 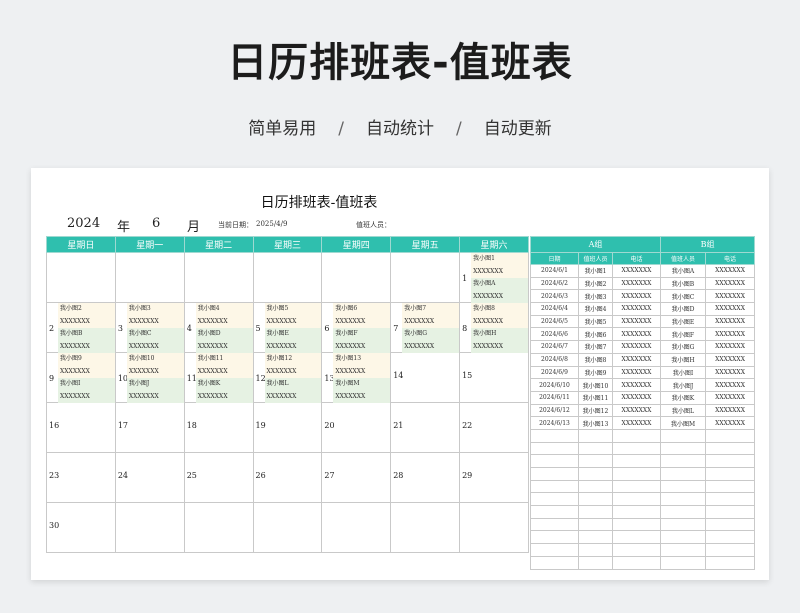 What do you see at coordinates (683, 410) in the screenshot?
I see `roster-cell: 我小图L` at bounding box center [683, 410].